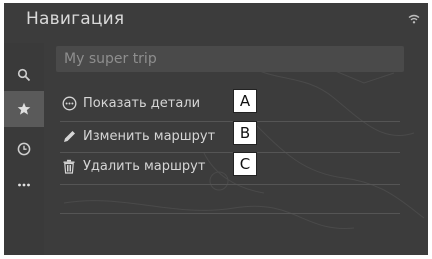  I want to click on delete-route-label: Удалить маршрут, so click(144, 166).